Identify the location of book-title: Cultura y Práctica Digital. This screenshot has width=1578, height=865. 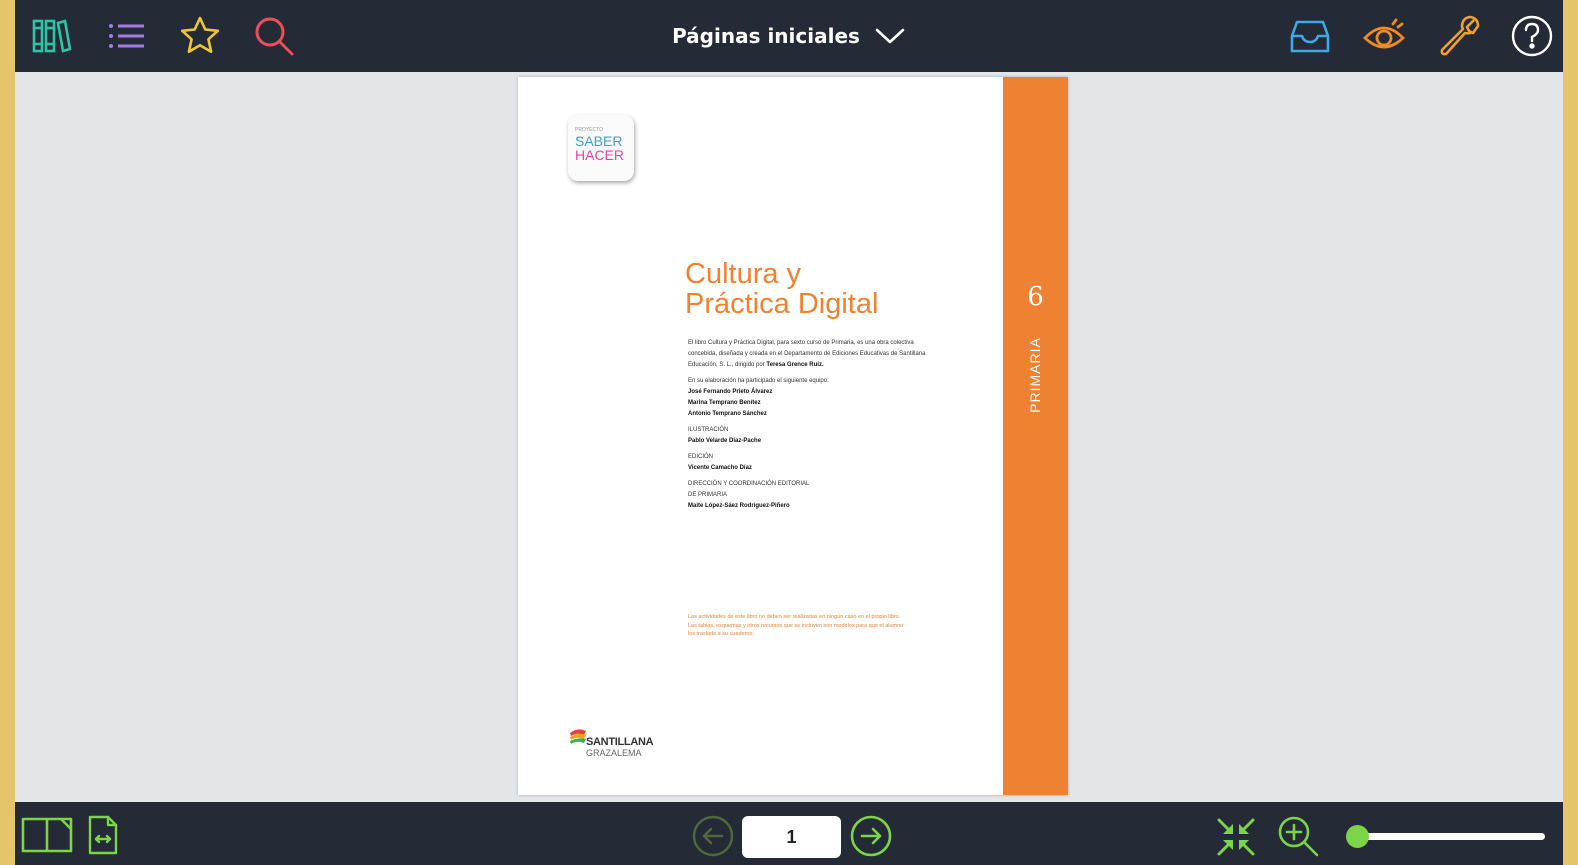
(781, 289).